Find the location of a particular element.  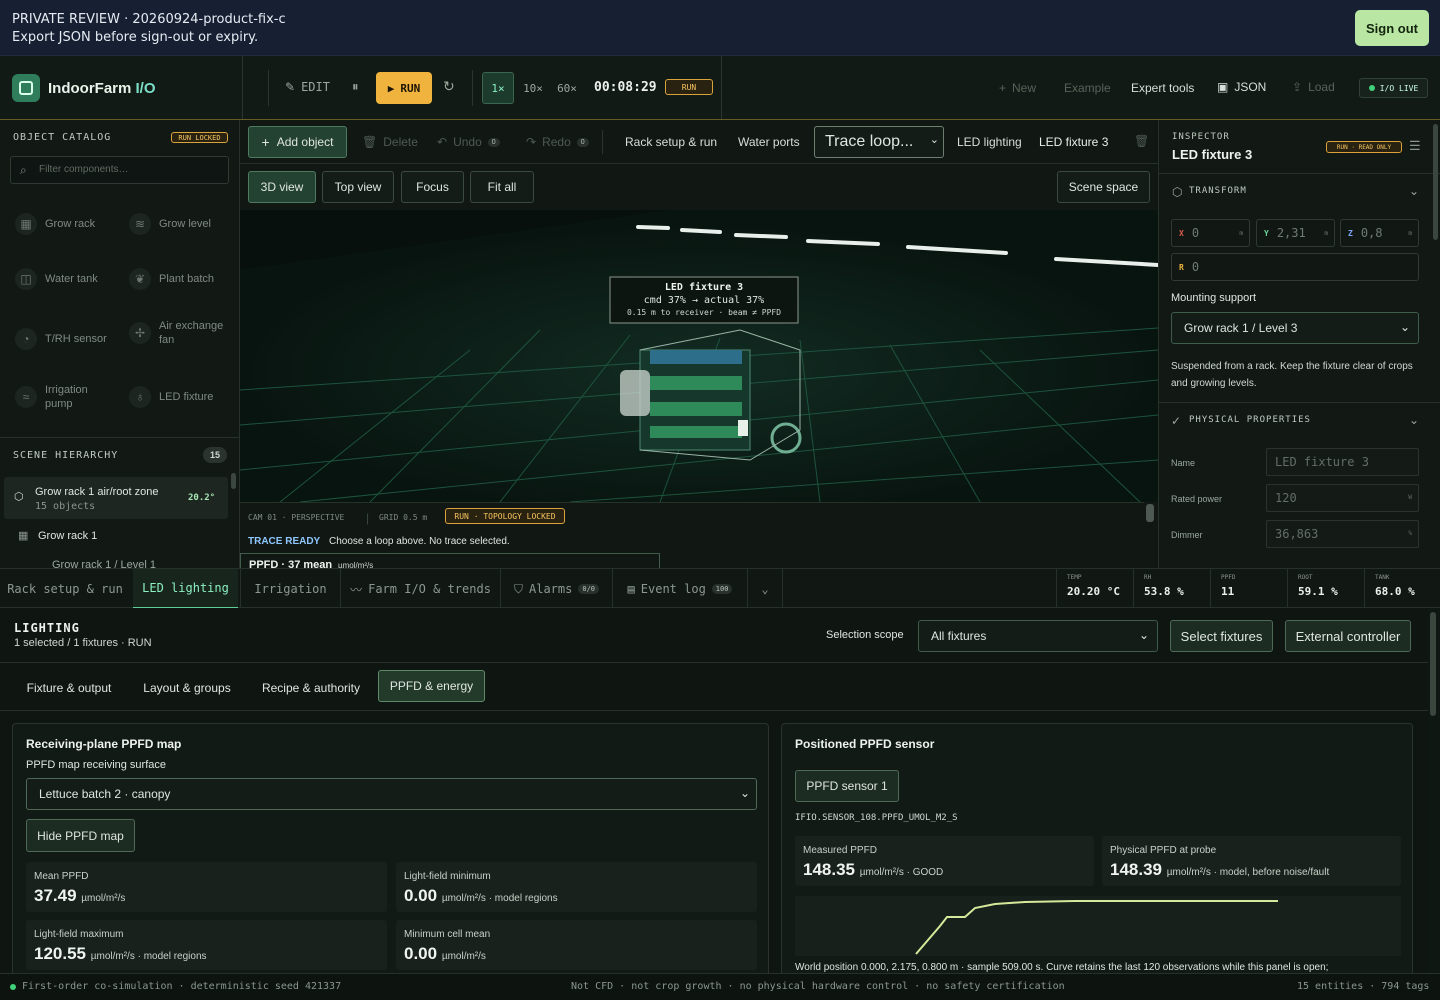

catalog-item-plant-batch: ❦ Plant batch is located at coordinates (171, 279).